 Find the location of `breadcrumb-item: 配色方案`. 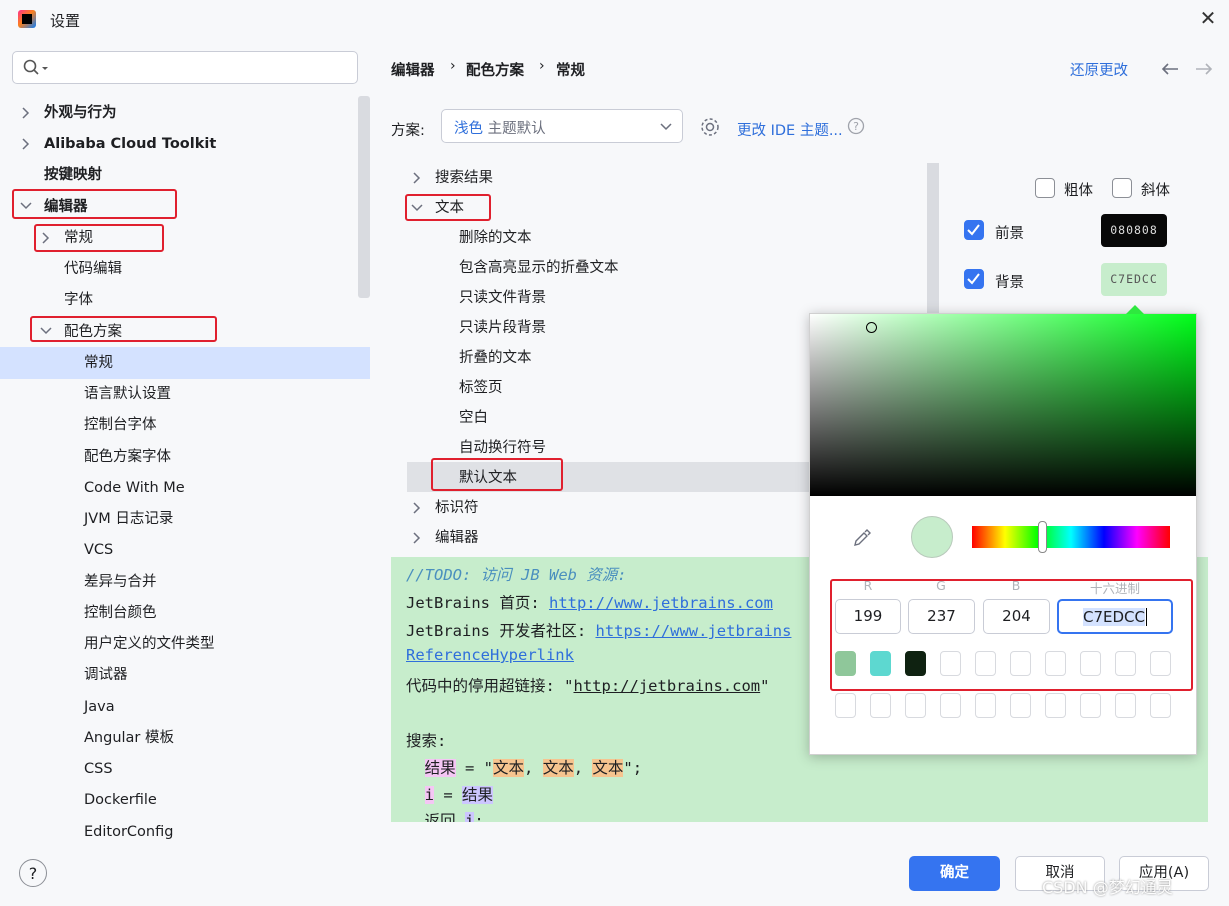

breadcrumb-item: 配色方案 is located at coordinates (495, 69).